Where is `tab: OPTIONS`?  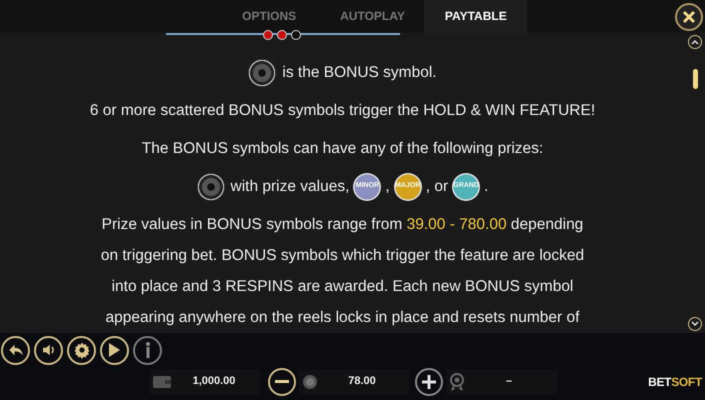
tab: OPTIONS is located at coordinates (269, 16).